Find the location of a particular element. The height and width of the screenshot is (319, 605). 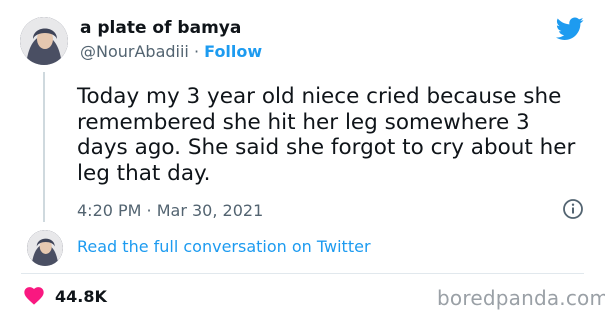

tweet-timestamp: 4:20 PM · Mar 30, 2021 is located at coordinates (170, 210).